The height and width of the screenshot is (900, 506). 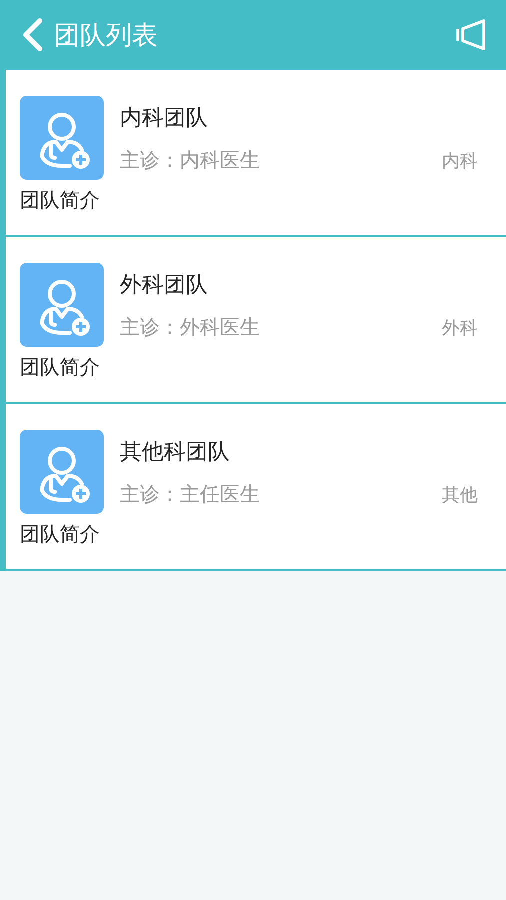 I want to click on team-name: 内科团队, so click(x=164, y=119).